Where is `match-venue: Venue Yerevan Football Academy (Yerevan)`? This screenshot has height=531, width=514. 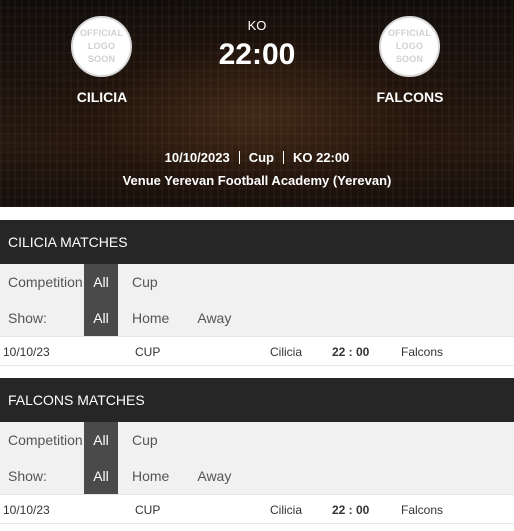 match-venue: Venue Yerevan Football Academy (Yerevan) is located at coordinates (257, 180).